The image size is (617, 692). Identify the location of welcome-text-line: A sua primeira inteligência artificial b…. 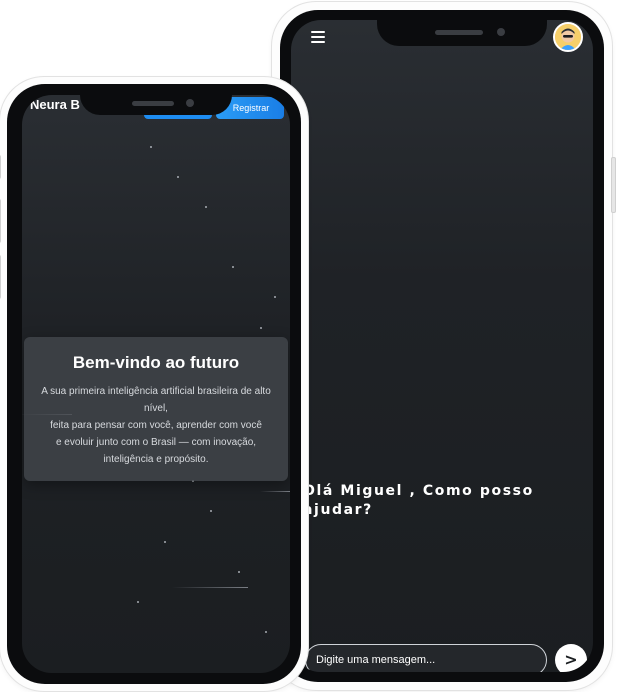
(156, 400).